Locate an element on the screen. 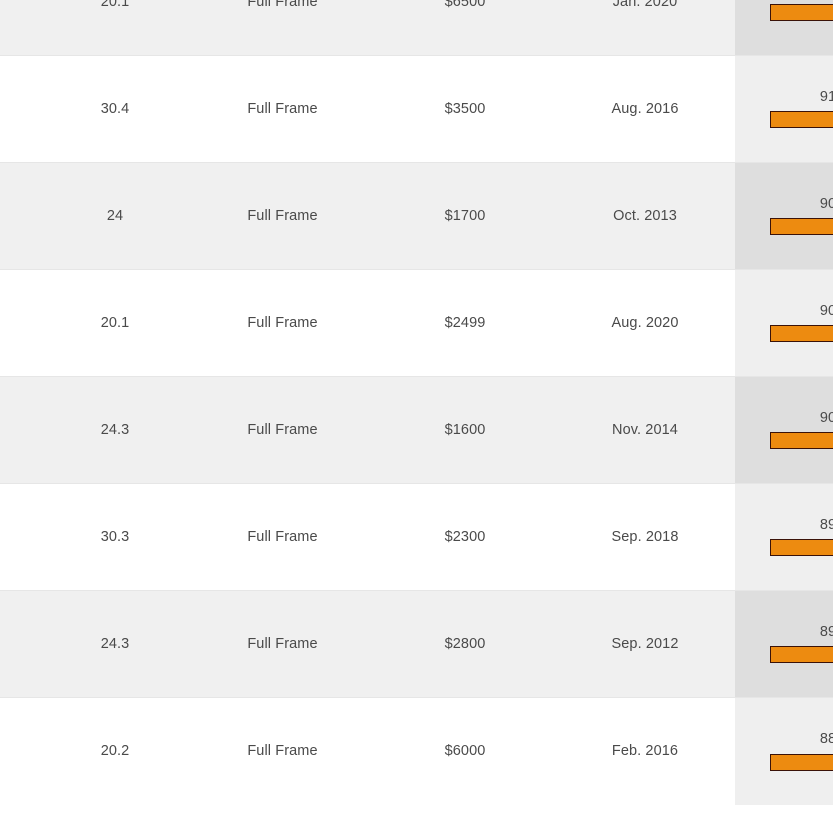  cell-price: $2800 is located at coordinates (465, 644).